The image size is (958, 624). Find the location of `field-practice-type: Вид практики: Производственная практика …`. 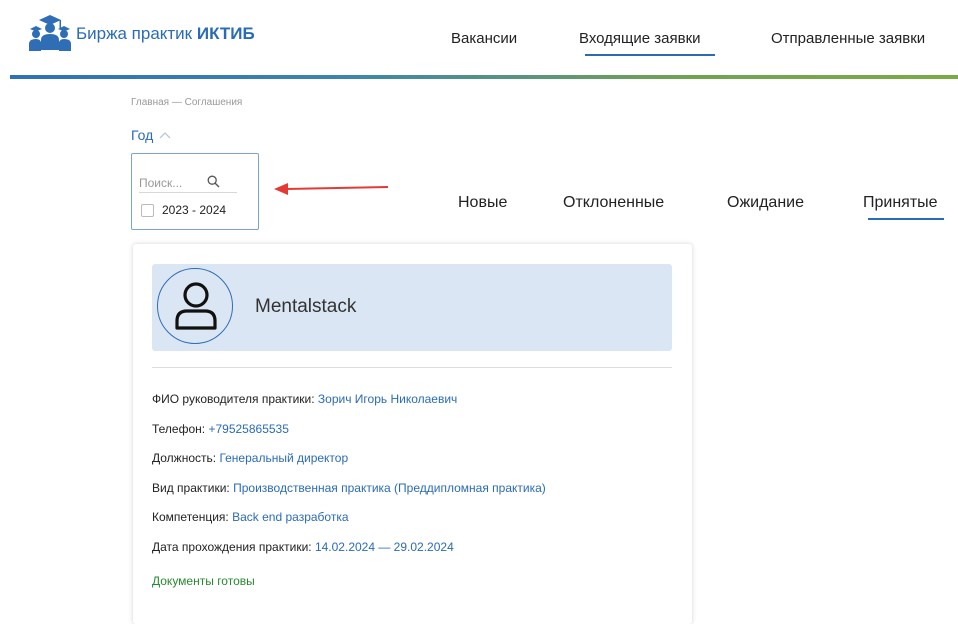

field-practice-type: Вид практики: Производственная практика … is located at coordinates (349, 488).